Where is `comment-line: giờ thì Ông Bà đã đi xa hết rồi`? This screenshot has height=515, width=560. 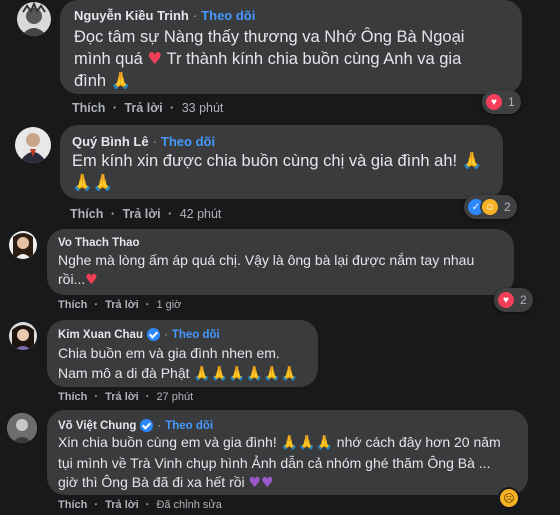
comment-line: giờ thì Ông Bà đã đi xa hết rồi is located at coordinates (151, 482).